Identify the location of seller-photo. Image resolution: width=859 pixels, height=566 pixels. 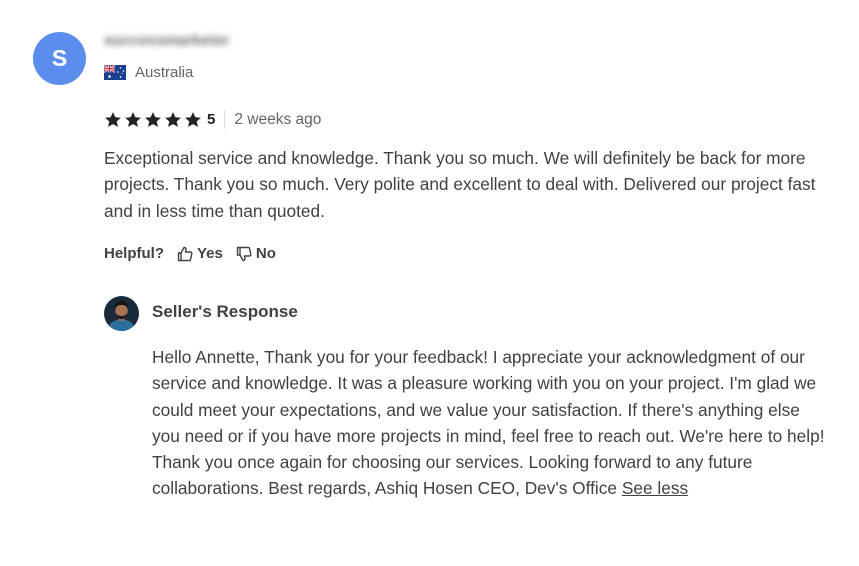
(121, 313).